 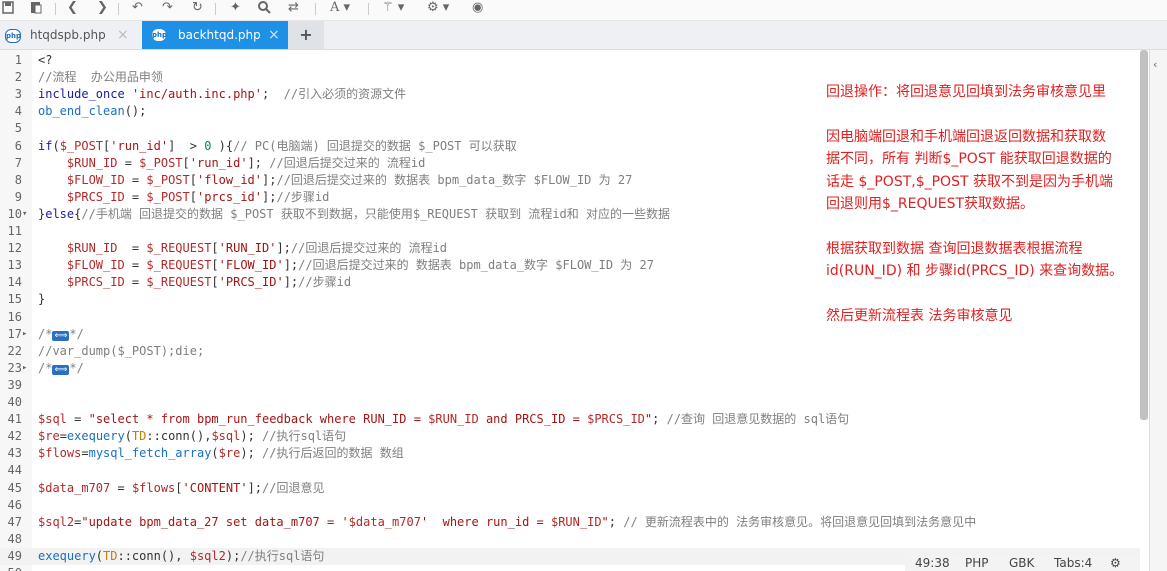 I want to click on search-icon, so click(x=264, y=9).